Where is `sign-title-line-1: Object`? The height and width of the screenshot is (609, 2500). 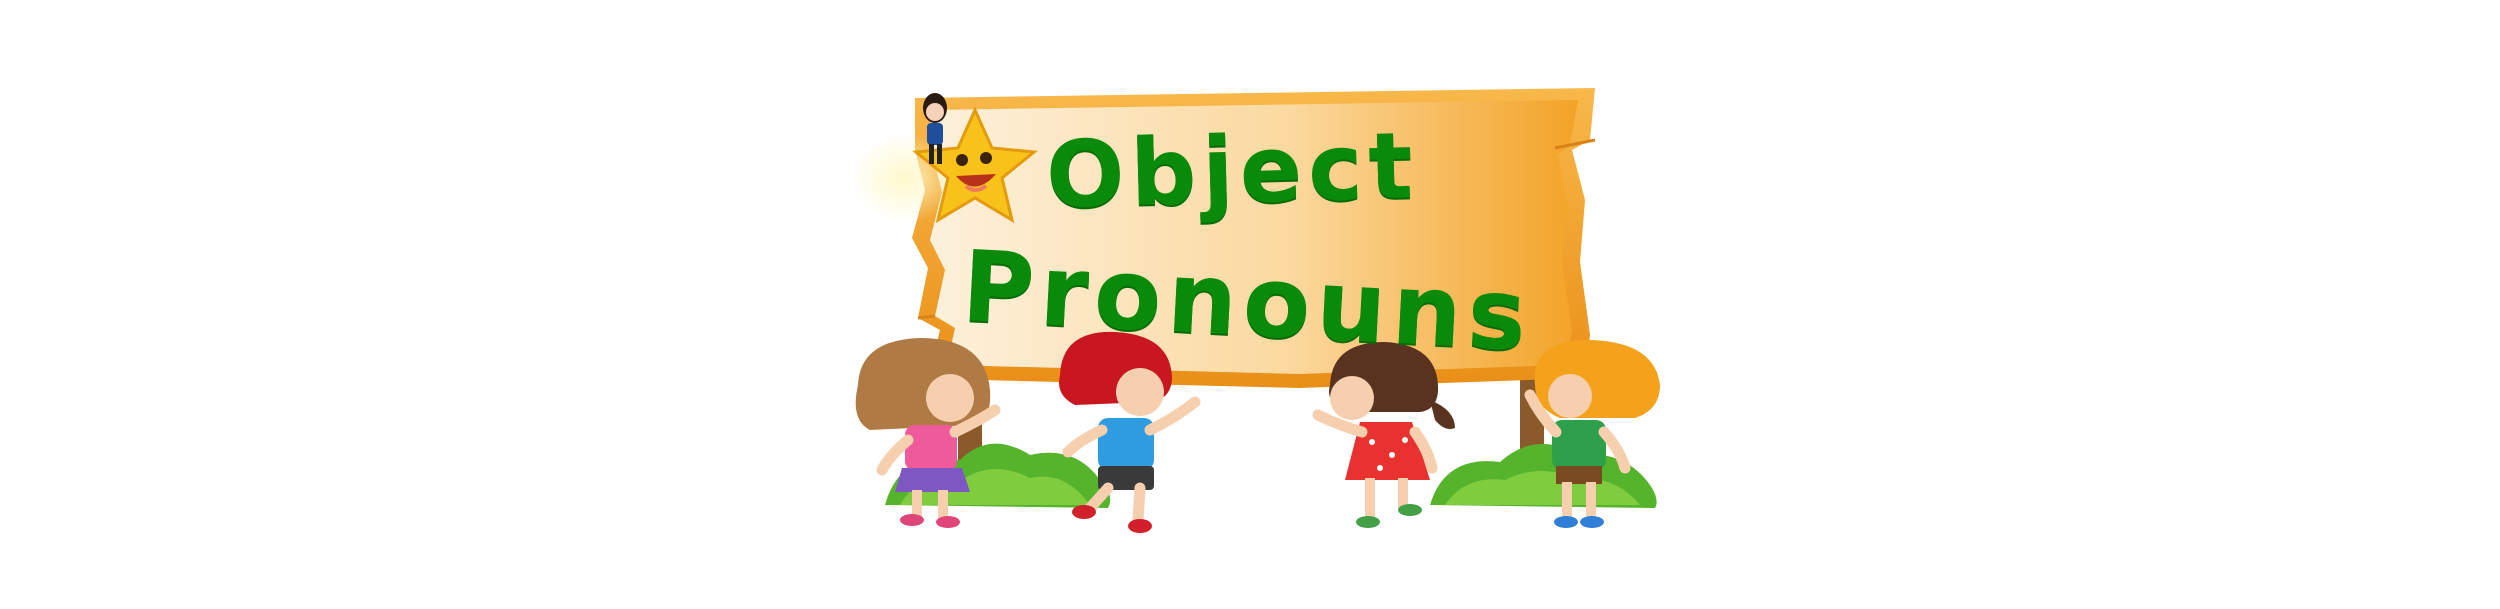 sign-title-line-1: Object is located at coordinates (1232, 170).